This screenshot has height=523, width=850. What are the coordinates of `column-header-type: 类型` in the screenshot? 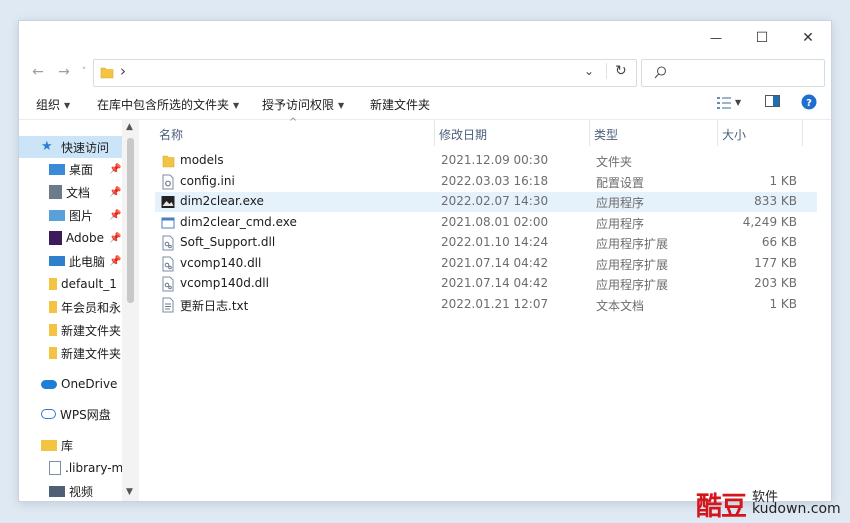 It's located at (606, 134).